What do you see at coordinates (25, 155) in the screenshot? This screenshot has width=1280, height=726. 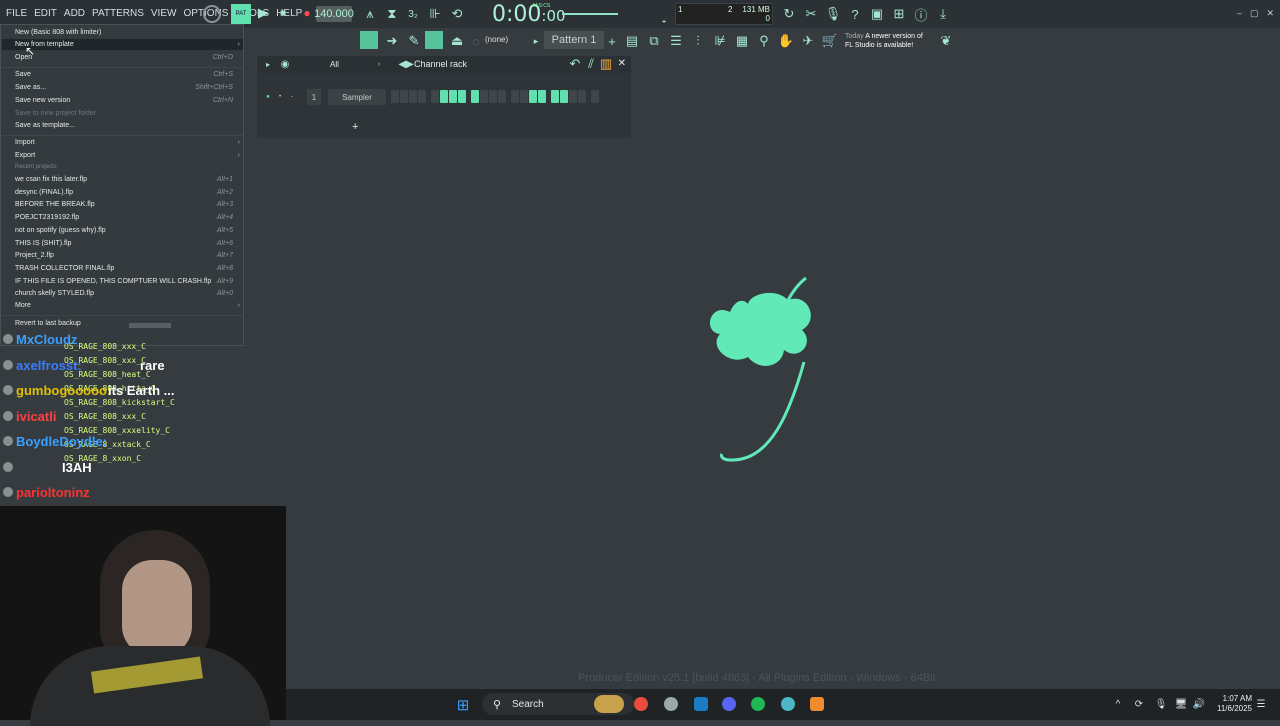 I see `menu-export: Export` at bounding box center [25, 155].